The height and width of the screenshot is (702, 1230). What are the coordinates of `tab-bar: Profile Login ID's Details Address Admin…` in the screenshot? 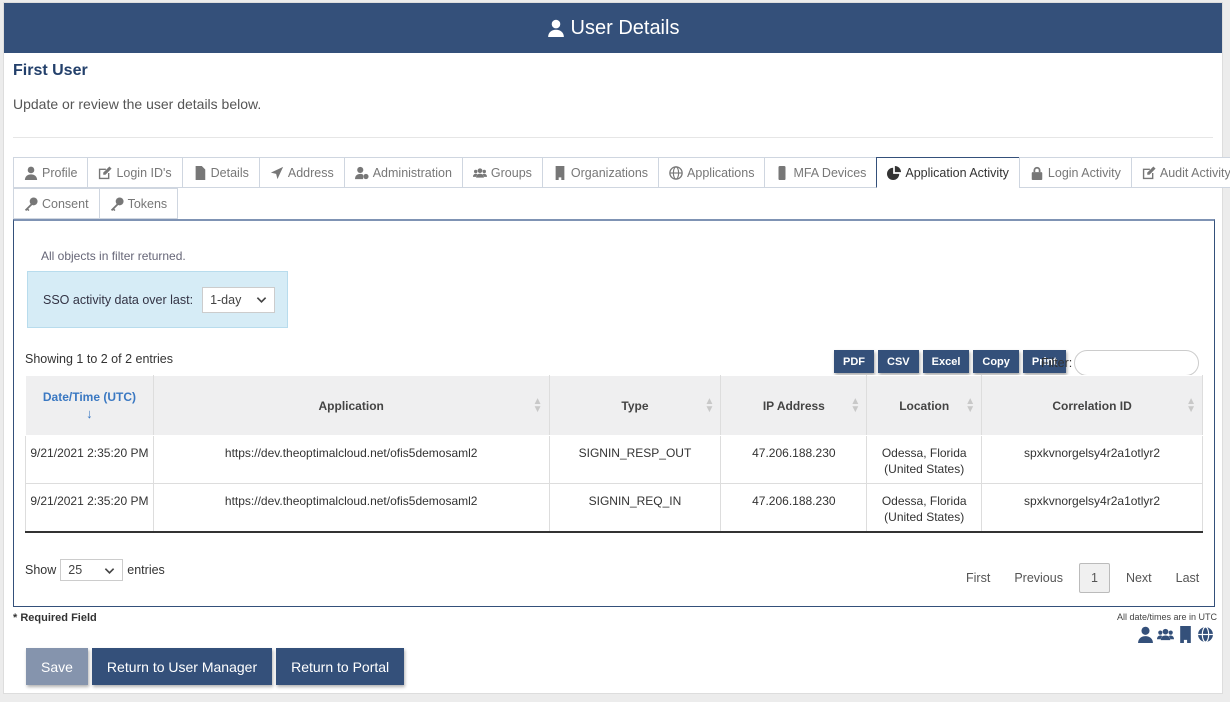 It's located at (621, 188).